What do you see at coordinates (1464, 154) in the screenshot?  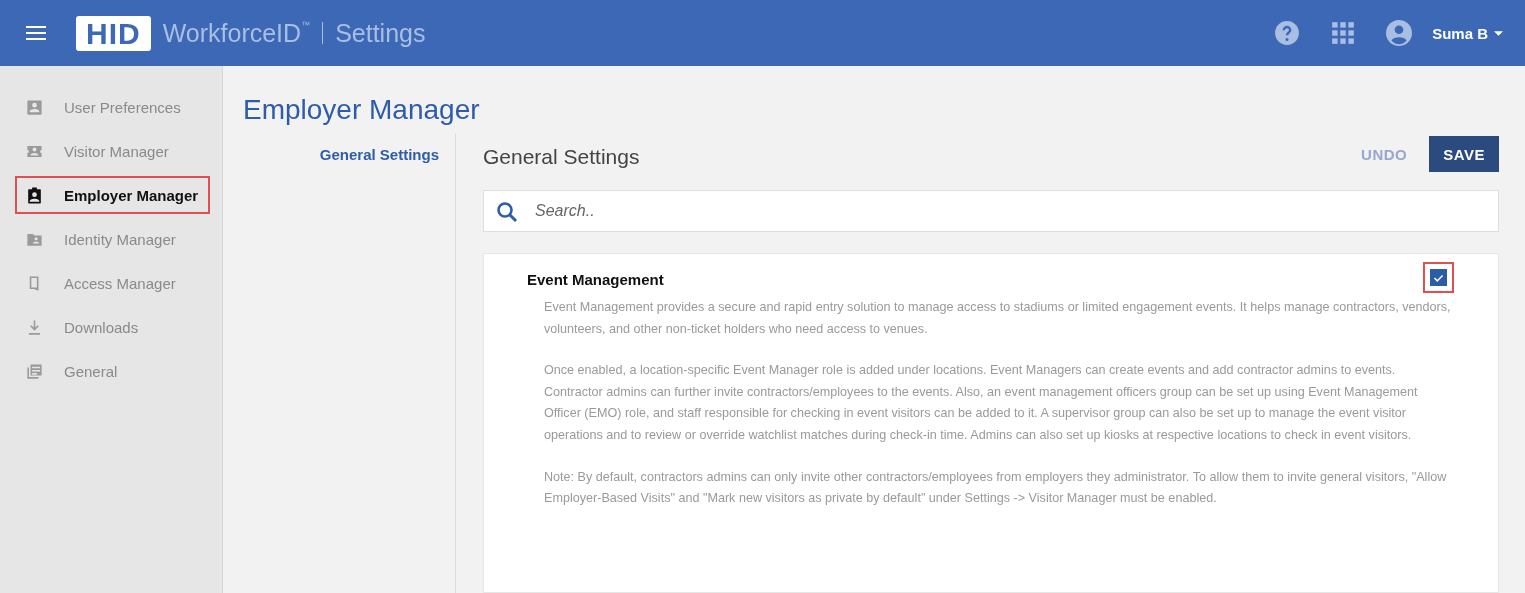 I see `save-button: SAVE` at bounding box center [1464, 154].